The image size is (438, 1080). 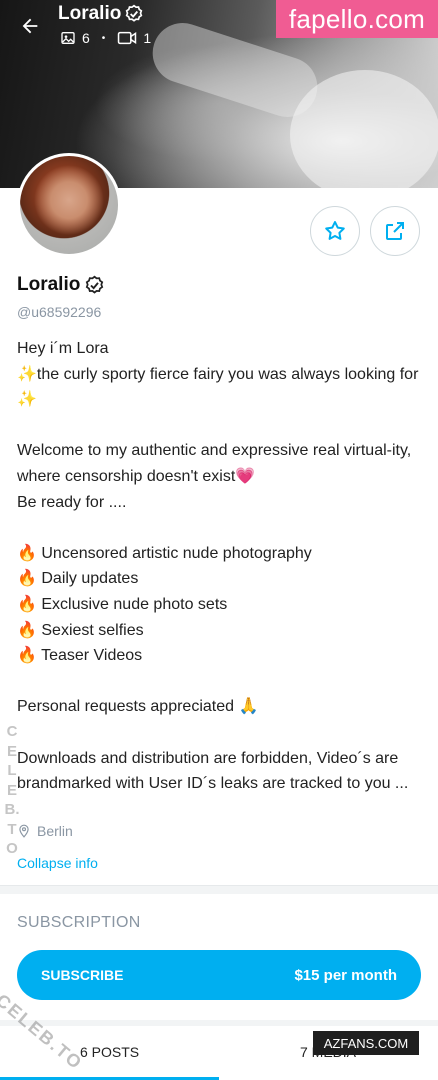 I want to click on celeb-watermark-vertical-text: CELEB.TO, so click(x=12, y=790).